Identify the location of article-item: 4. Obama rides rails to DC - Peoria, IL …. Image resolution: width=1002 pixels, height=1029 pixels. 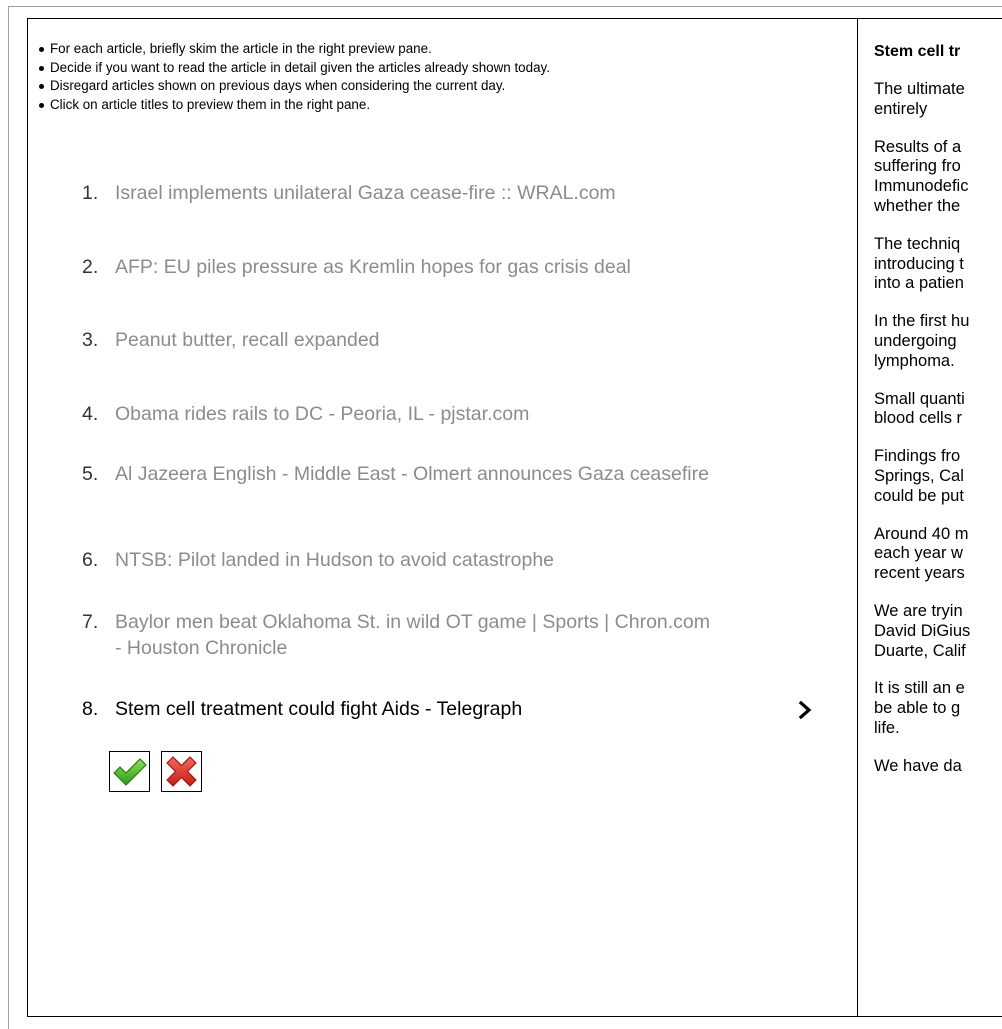
(402, 415).